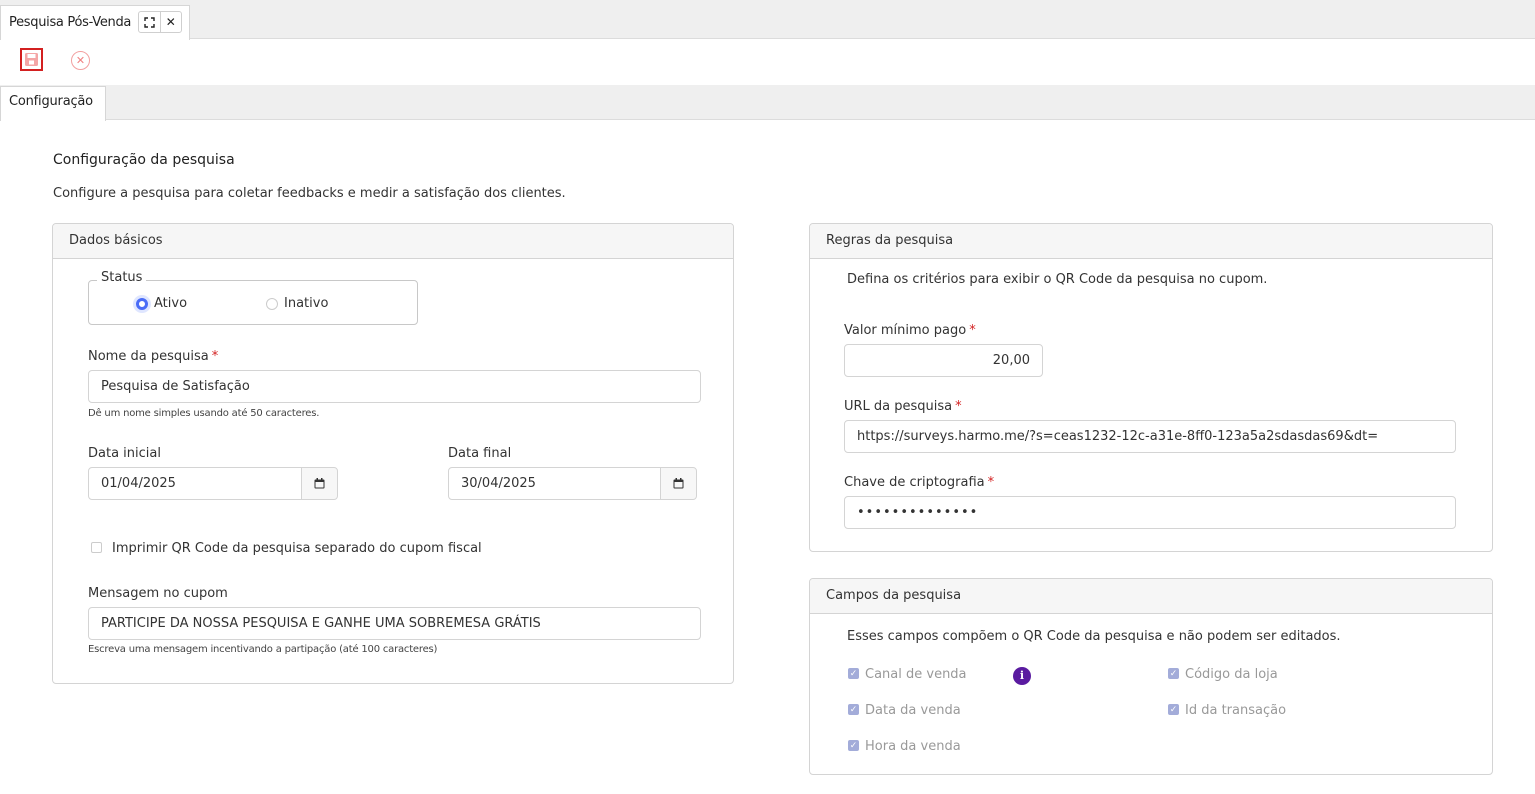 This screenshot has width=1535, height=794. I want to click on tab-button-group: ✕, so click(160, 22).